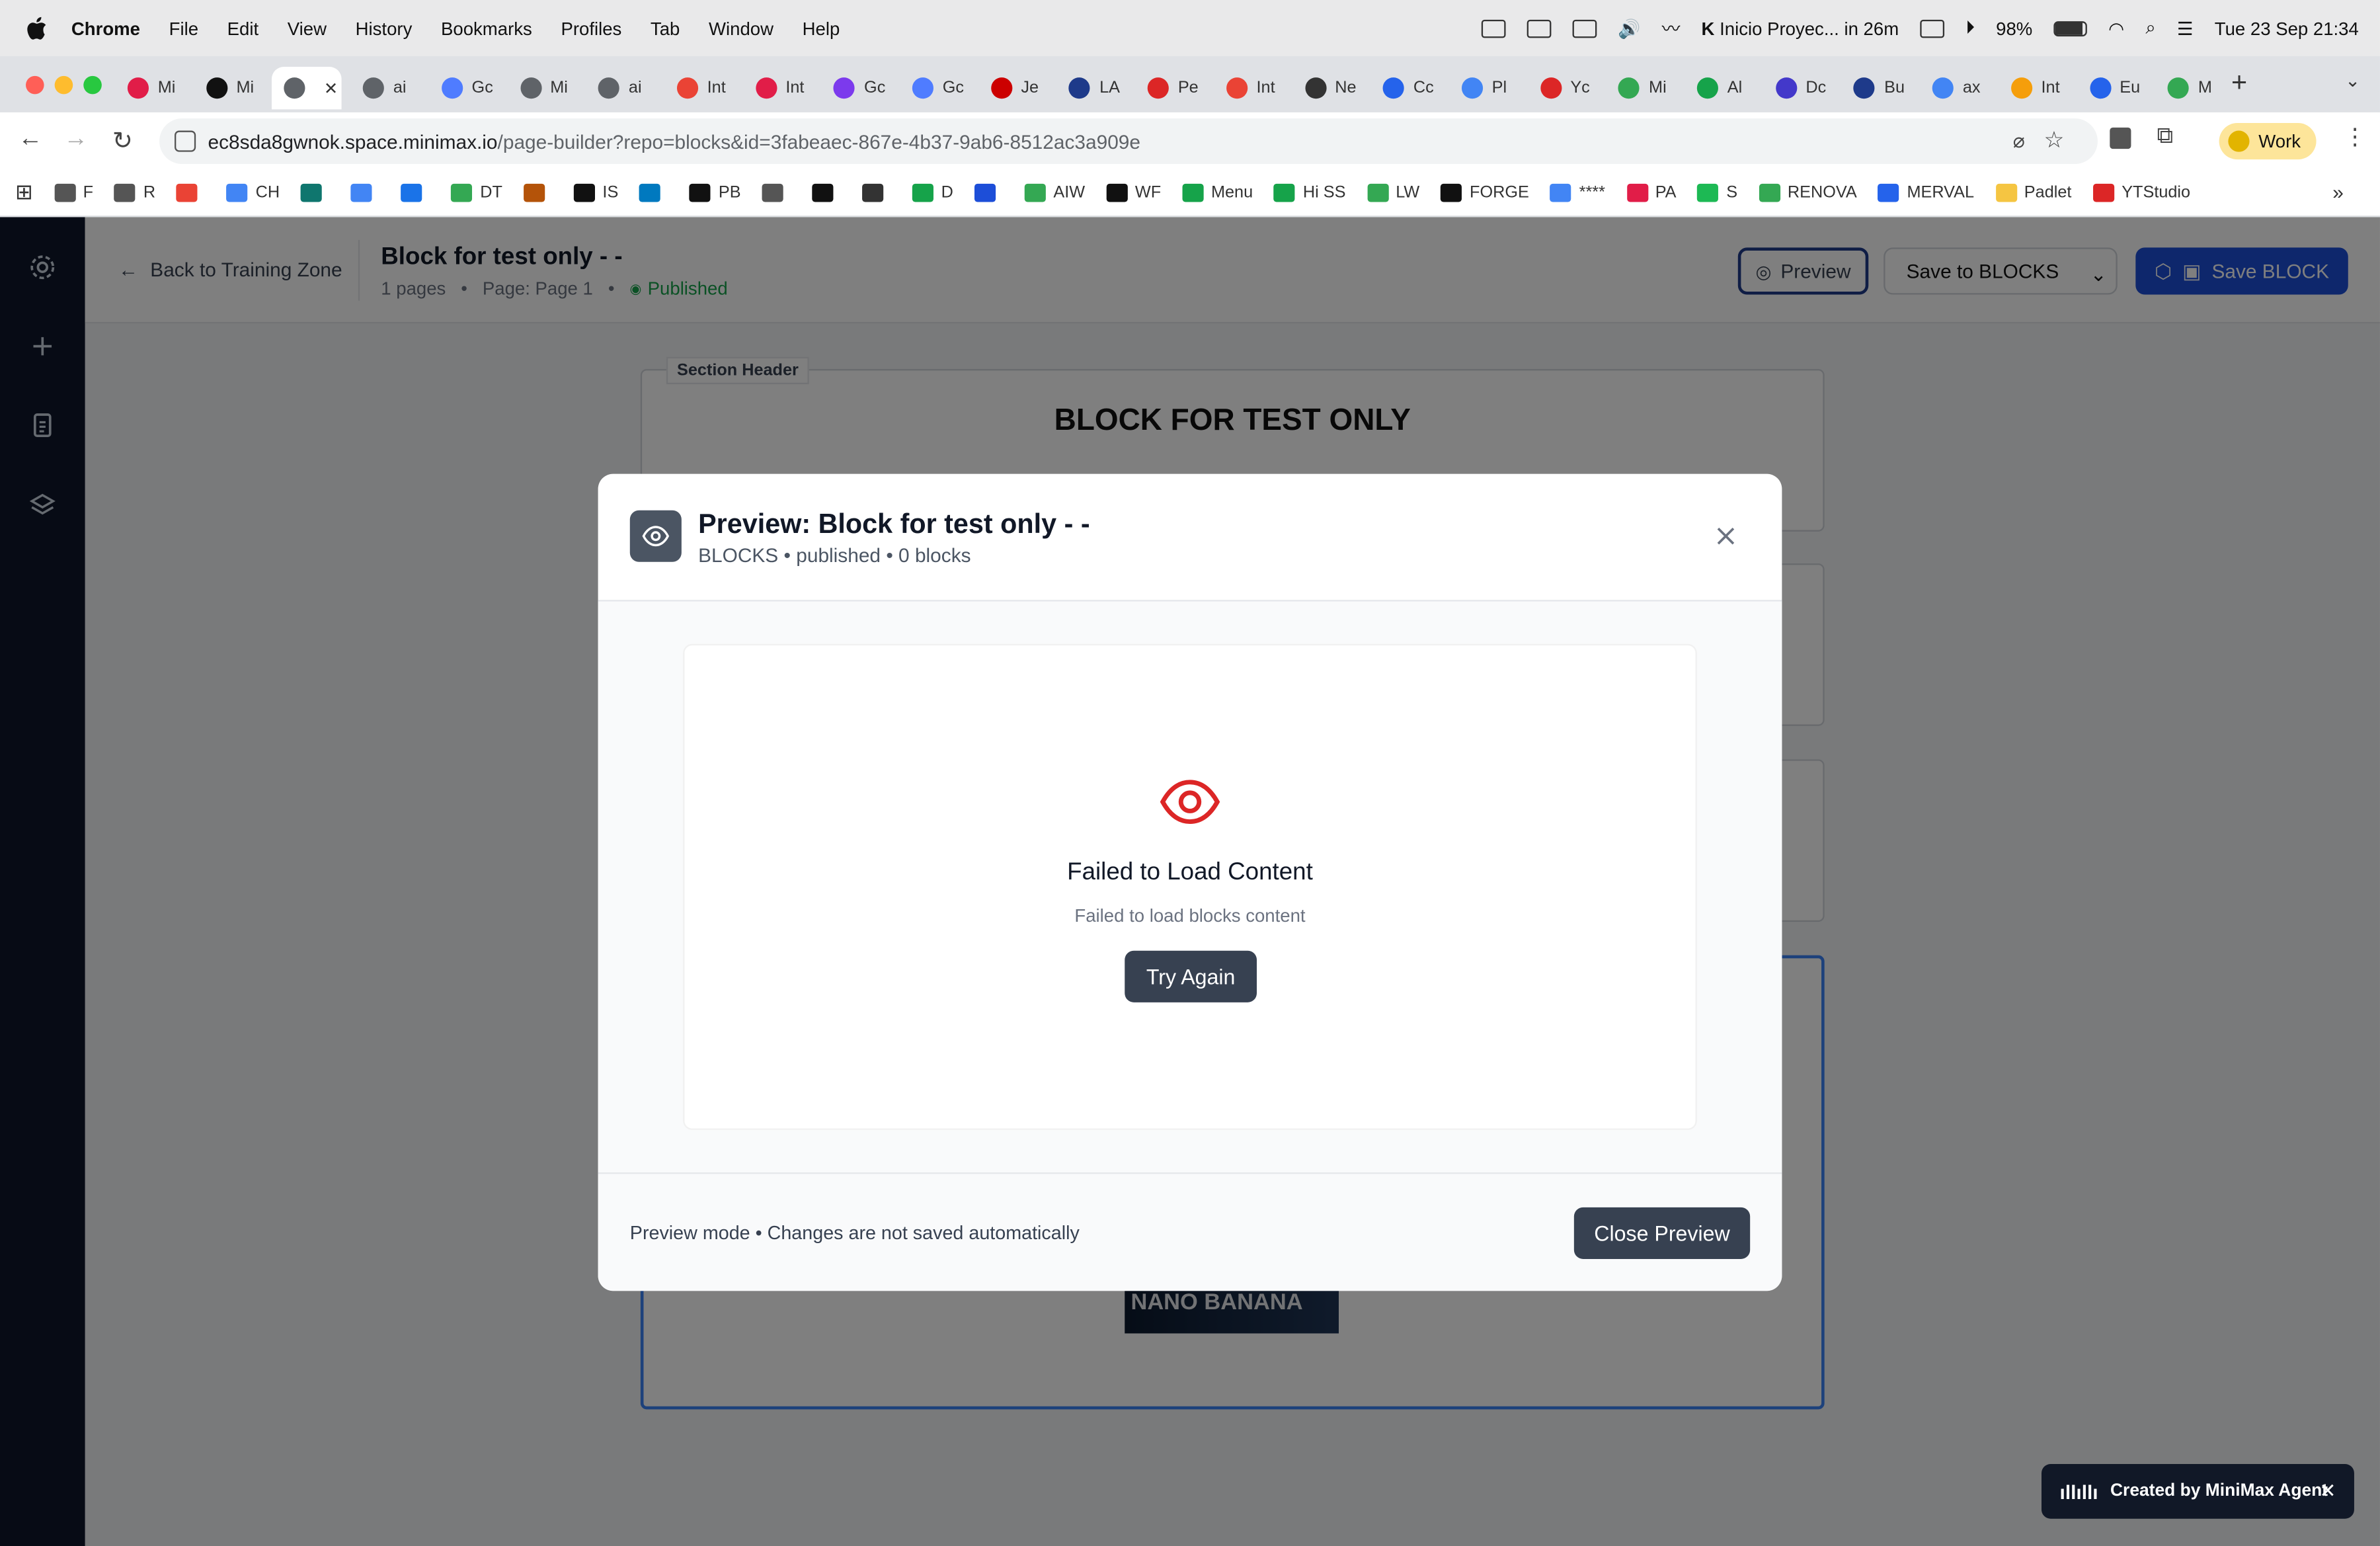  I want to click on install-icon: ⌀, so click(2019, 141).